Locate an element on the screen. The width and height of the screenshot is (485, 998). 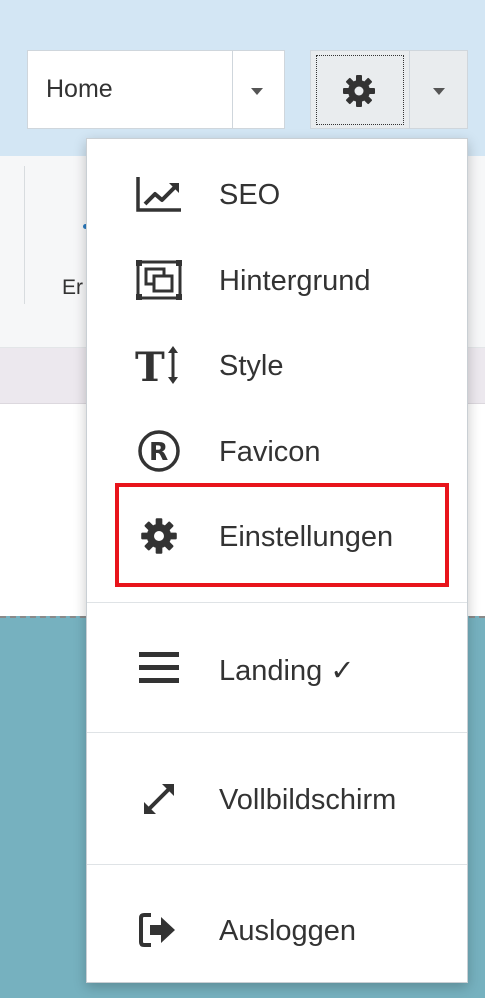
menu-item-landing: Landing ✓ is located at coordinates (277, 668).